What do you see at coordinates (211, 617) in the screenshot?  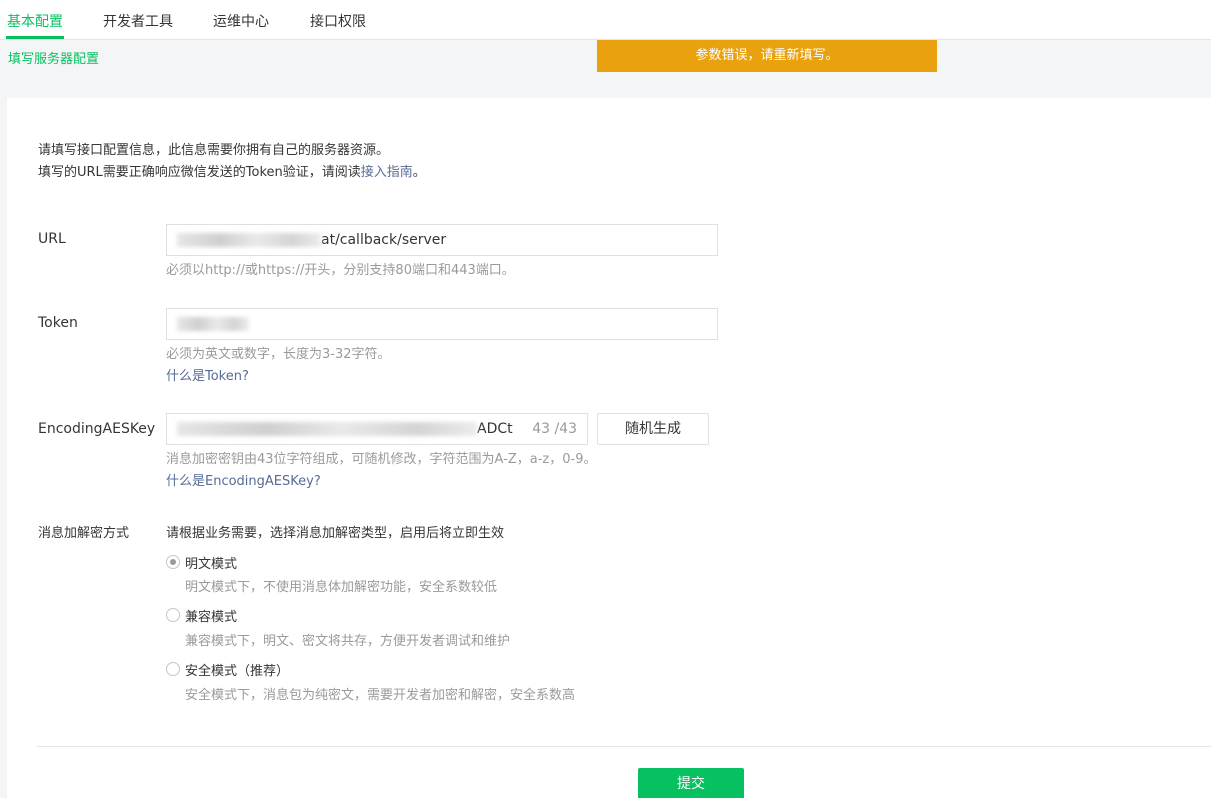 I see `radio-compatible-label: 兼容模式` at bounding box center [211, 617].